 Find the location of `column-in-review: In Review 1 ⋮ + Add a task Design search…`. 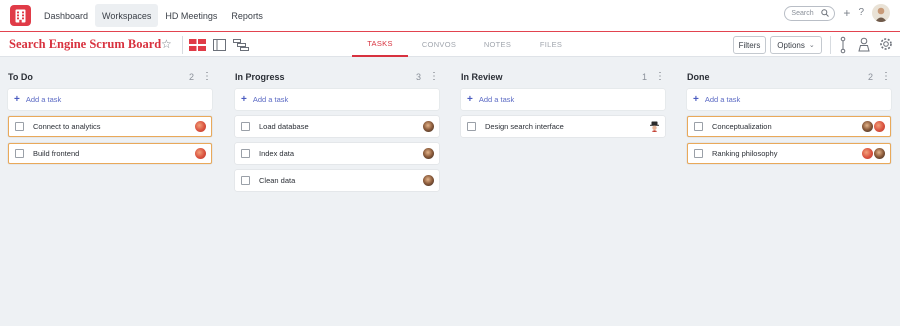

column-in-review: In Review 1 ⋮ + Add a task Design search… is located at coordinates (563, 102).